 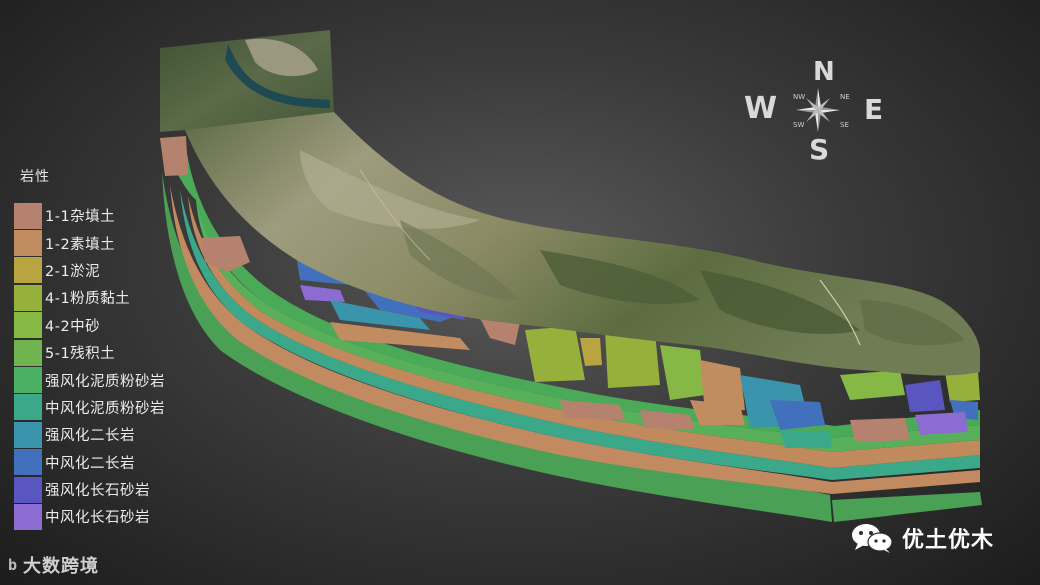 I want to click on legend-label: 1-2素填土, so click(x=80, y=244).